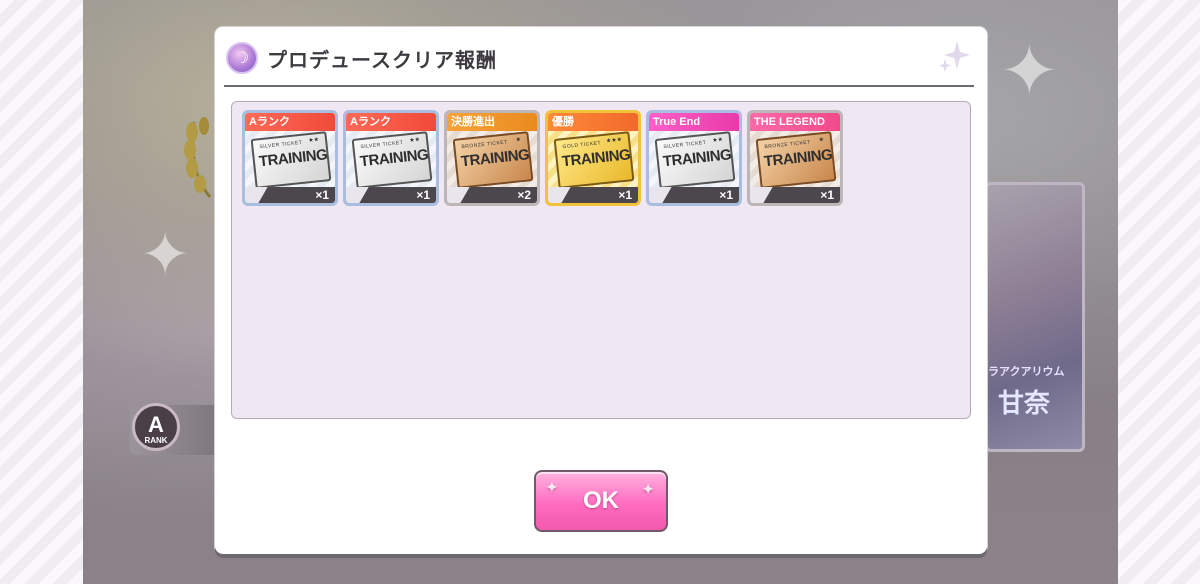 This screenshot has width=1200, height=584. I want to click on reward-item: True End SILVER TICKET ★★ TRAINING ×1, so click(694, 158).